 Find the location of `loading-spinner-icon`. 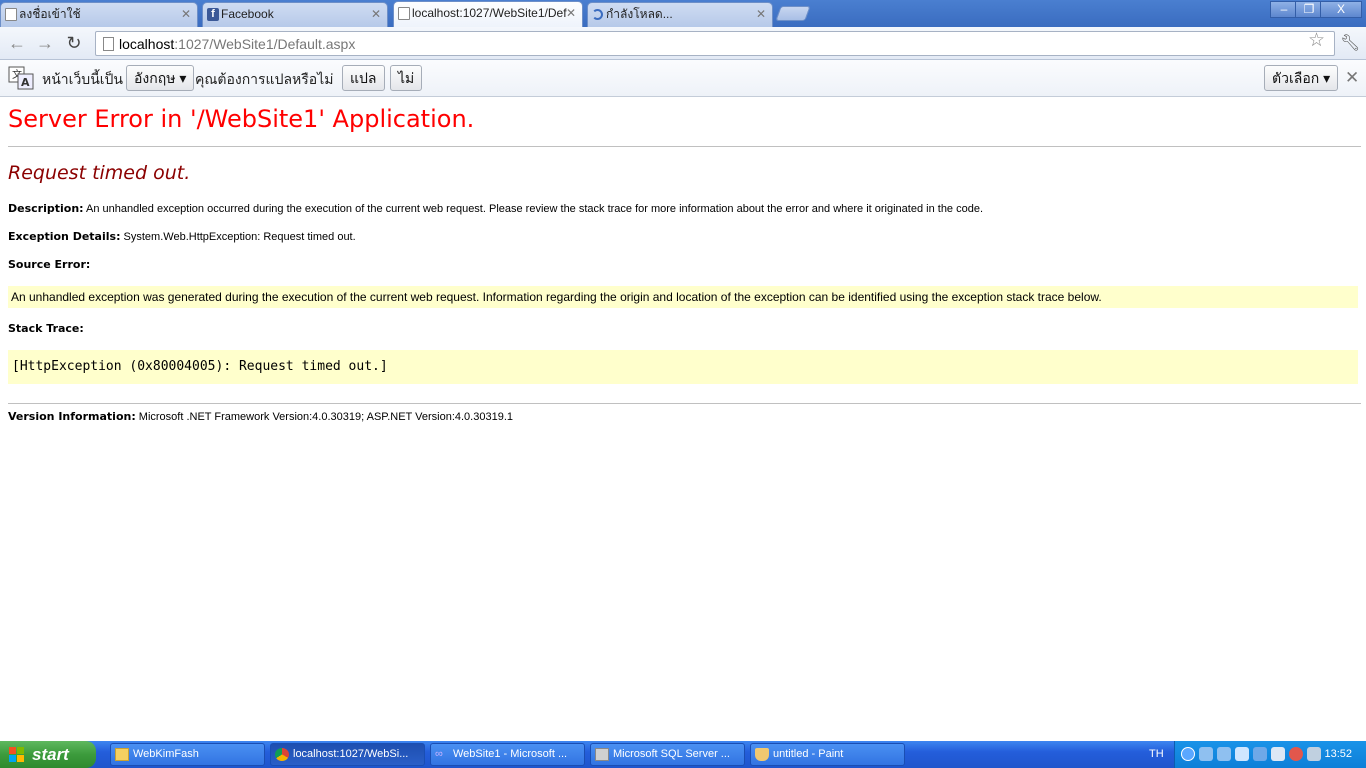

loading-spinner-icon is located at coordinates (597, 14).